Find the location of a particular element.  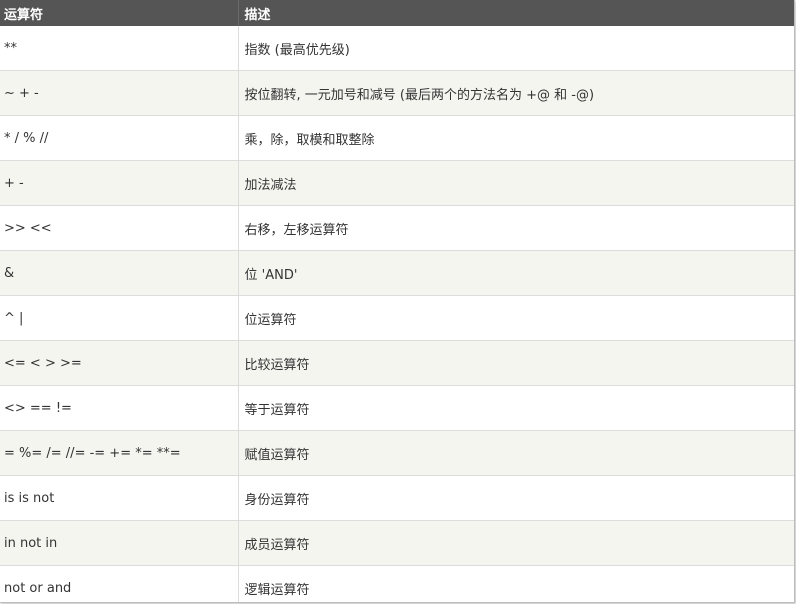

operator-cell: <> == != is located at coordinates (119, 408).